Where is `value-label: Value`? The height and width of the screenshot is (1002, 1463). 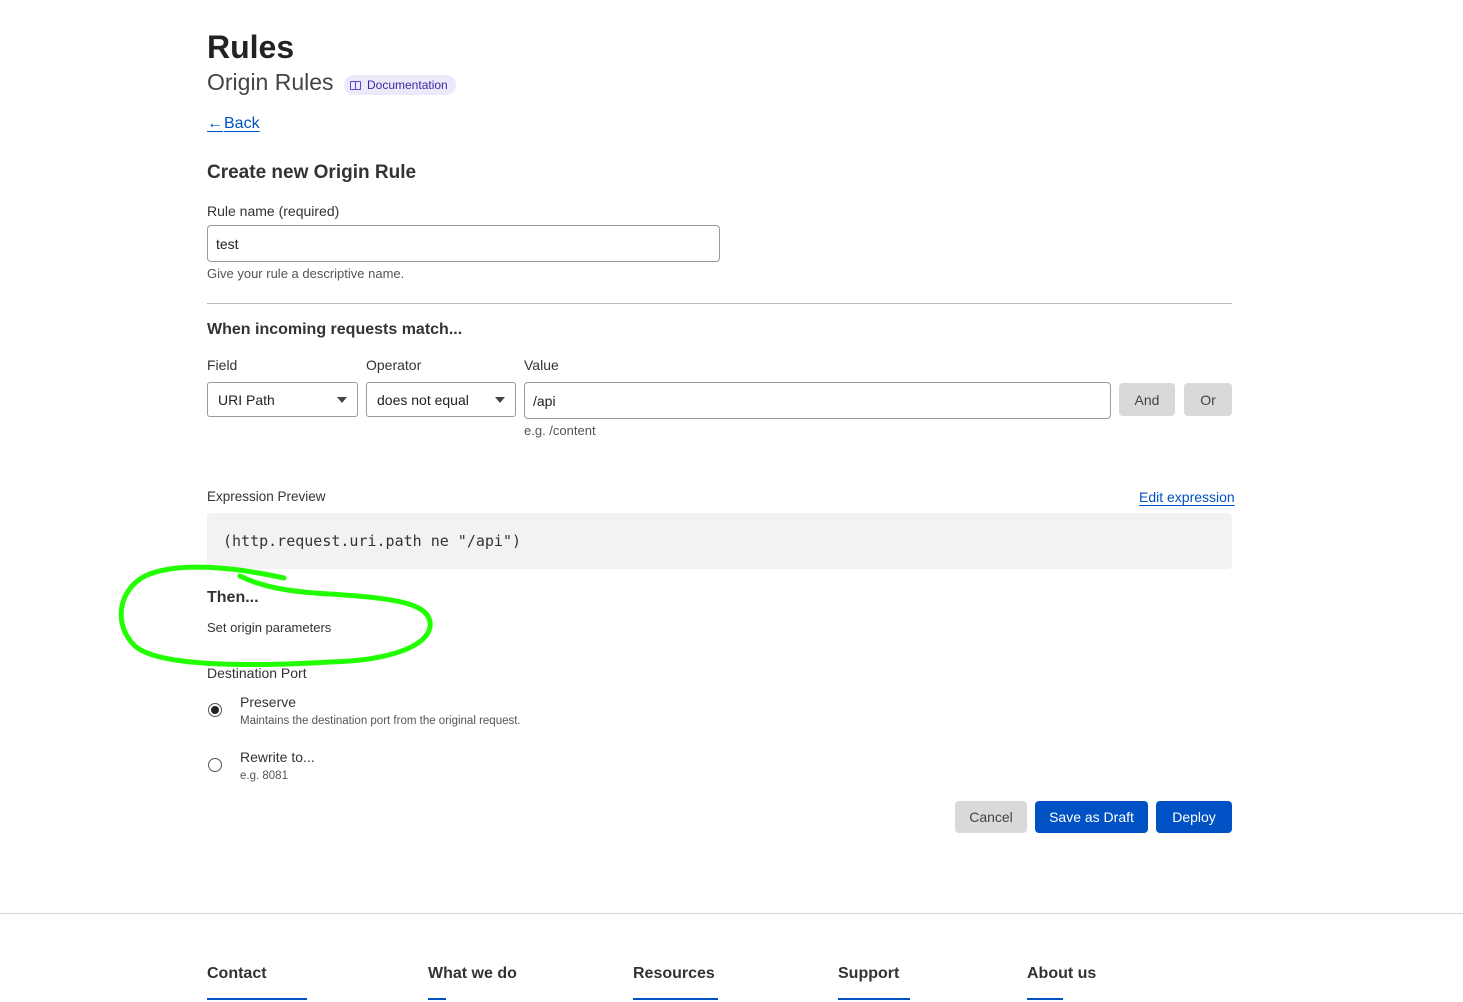
value-label: Value is located at coordinates (541, 365).